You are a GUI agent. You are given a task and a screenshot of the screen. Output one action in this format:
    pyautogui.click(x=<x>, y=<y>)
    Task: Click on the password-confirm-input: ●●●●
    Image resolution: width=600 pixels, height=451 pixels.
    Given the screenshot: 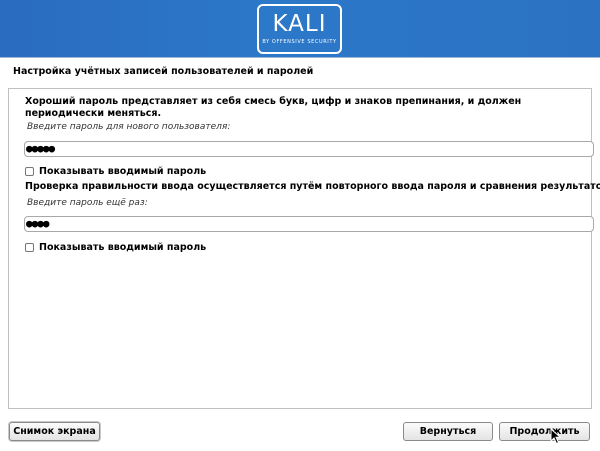 What is the action you would take?
    pyautogui.click(x=309, y=224)
    